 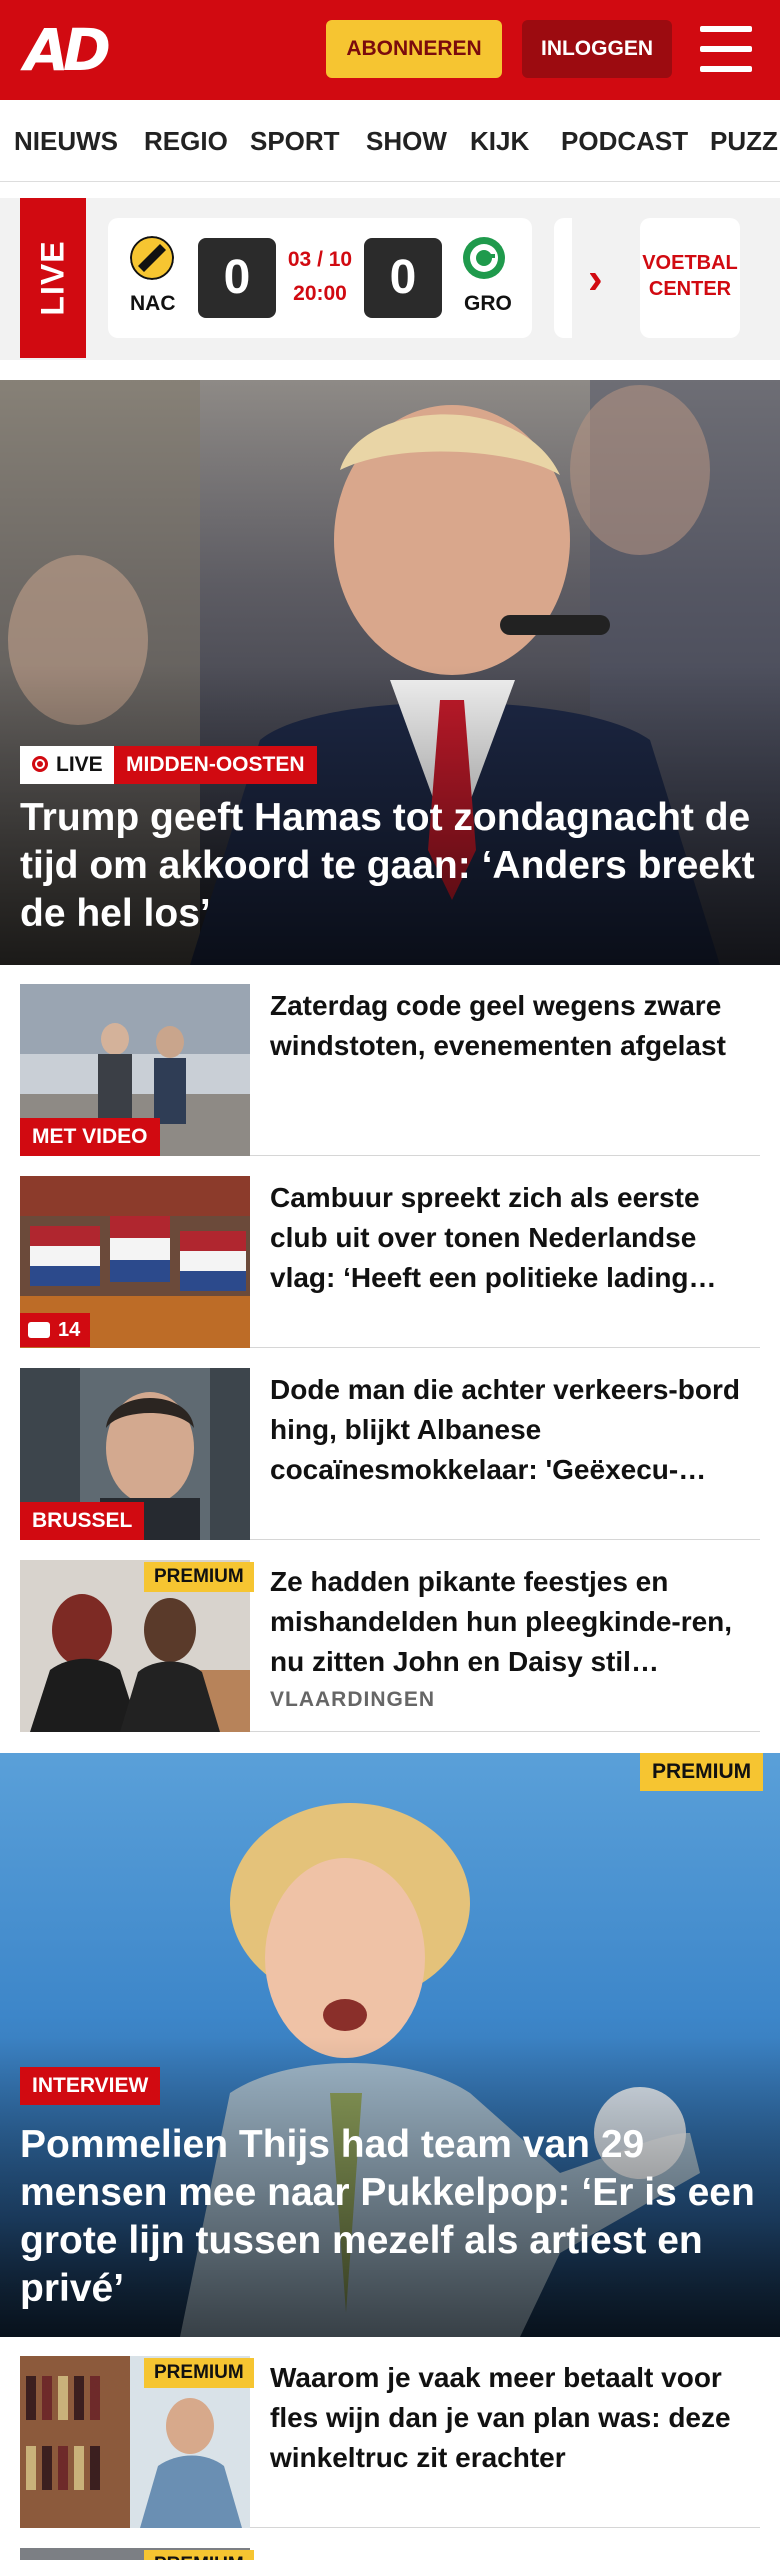 What do you see at coordinates (295, 141) in the screenshot?
I see `nav-item-sport: SPORT` at bounding box center [295, 141].